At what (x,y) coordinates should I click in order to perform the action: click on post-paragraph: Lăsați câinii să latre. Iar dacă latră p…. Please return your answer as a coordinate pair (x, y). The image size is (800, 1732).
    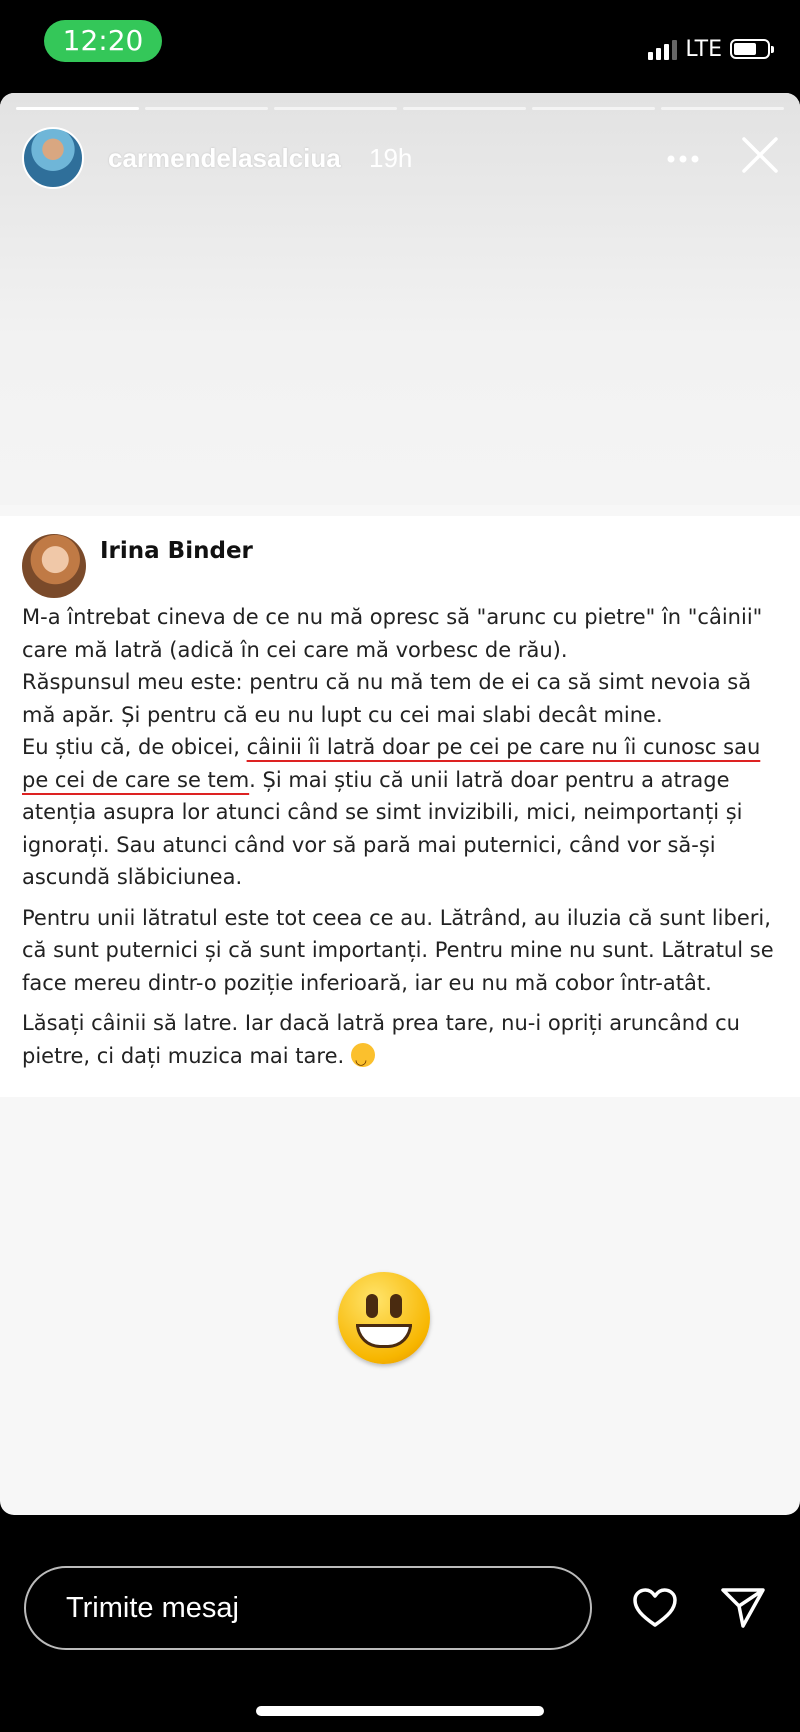
    Looking at the image, I should click on (402, 1041).